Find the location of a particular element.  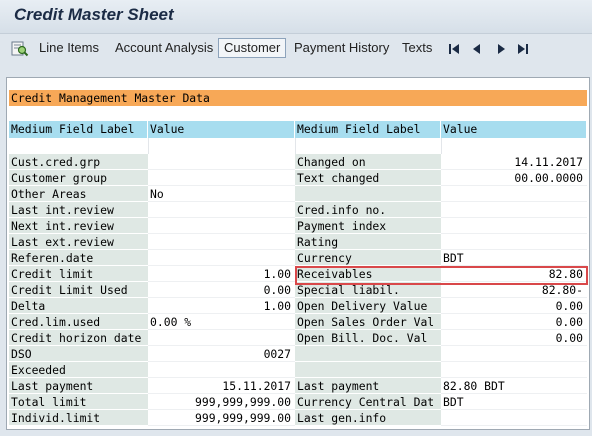

customer-button: Customer is located at coordinates (252, 48).